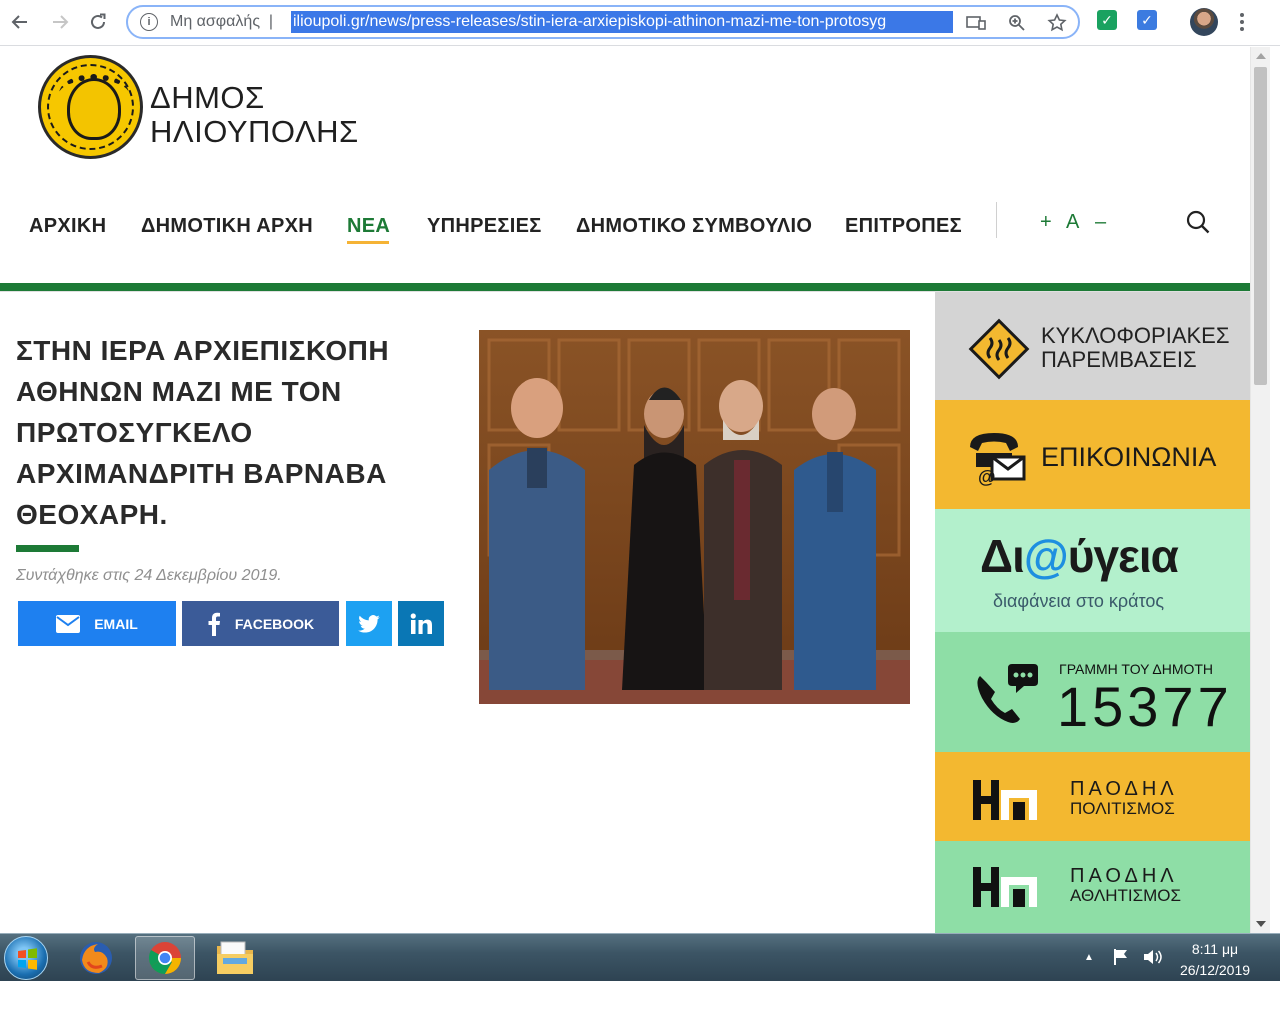 The image size is (1280, 1024). I want to click on traffic-interventions-banner: ΚΥΚΛΟΦΟΡΙΑΚΕΣ ΠΑΡΕΜΒΑΣΕΙΣ, so click(1092, 346).